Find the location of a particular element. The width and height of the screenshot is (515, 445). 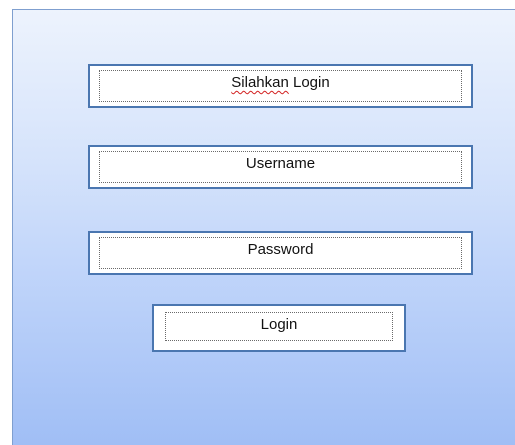

password-field: Password is located at coordinates (280, 253).